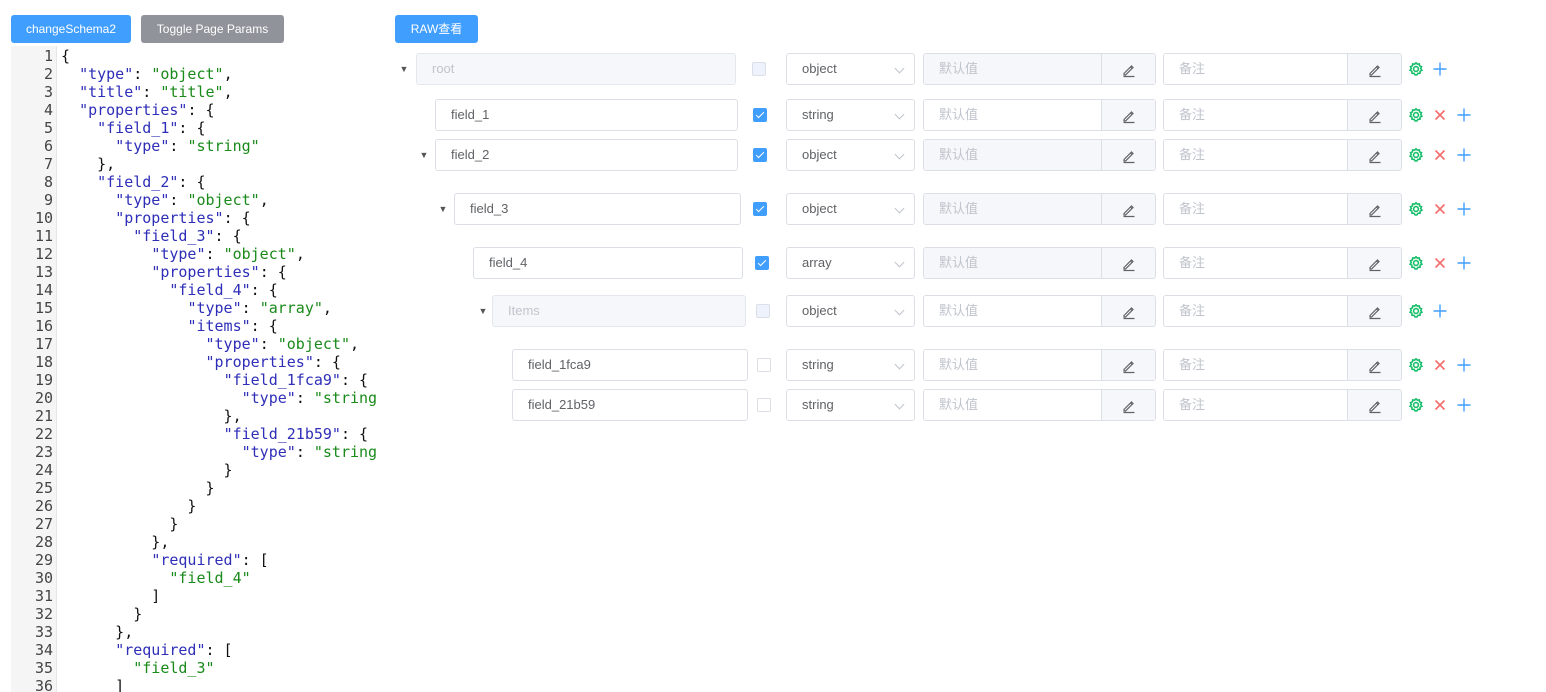  What do you see at coordinates (850, 263) in the screenshot?
I see `type-select: array` at bounding box center [850, 263].